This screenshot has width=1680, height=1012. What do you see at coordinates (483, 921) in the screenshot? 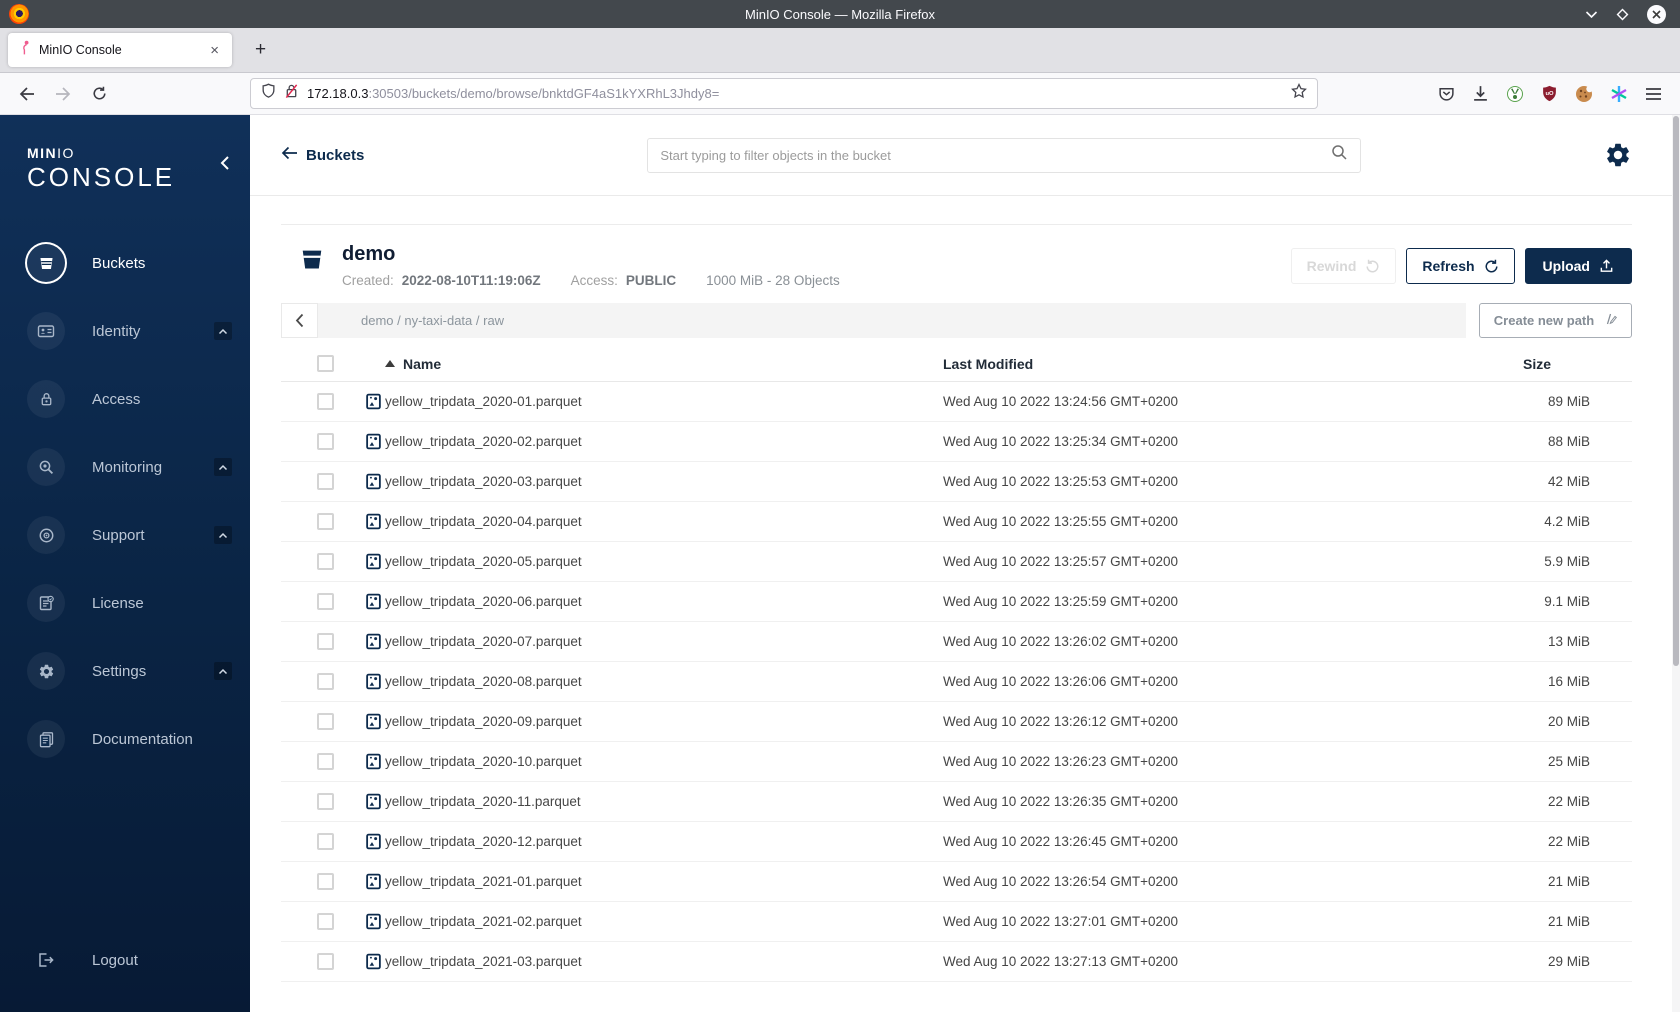
I see `object-name: yellow_tripdata_2021-02.parquet` at bounding box center [483, 921].